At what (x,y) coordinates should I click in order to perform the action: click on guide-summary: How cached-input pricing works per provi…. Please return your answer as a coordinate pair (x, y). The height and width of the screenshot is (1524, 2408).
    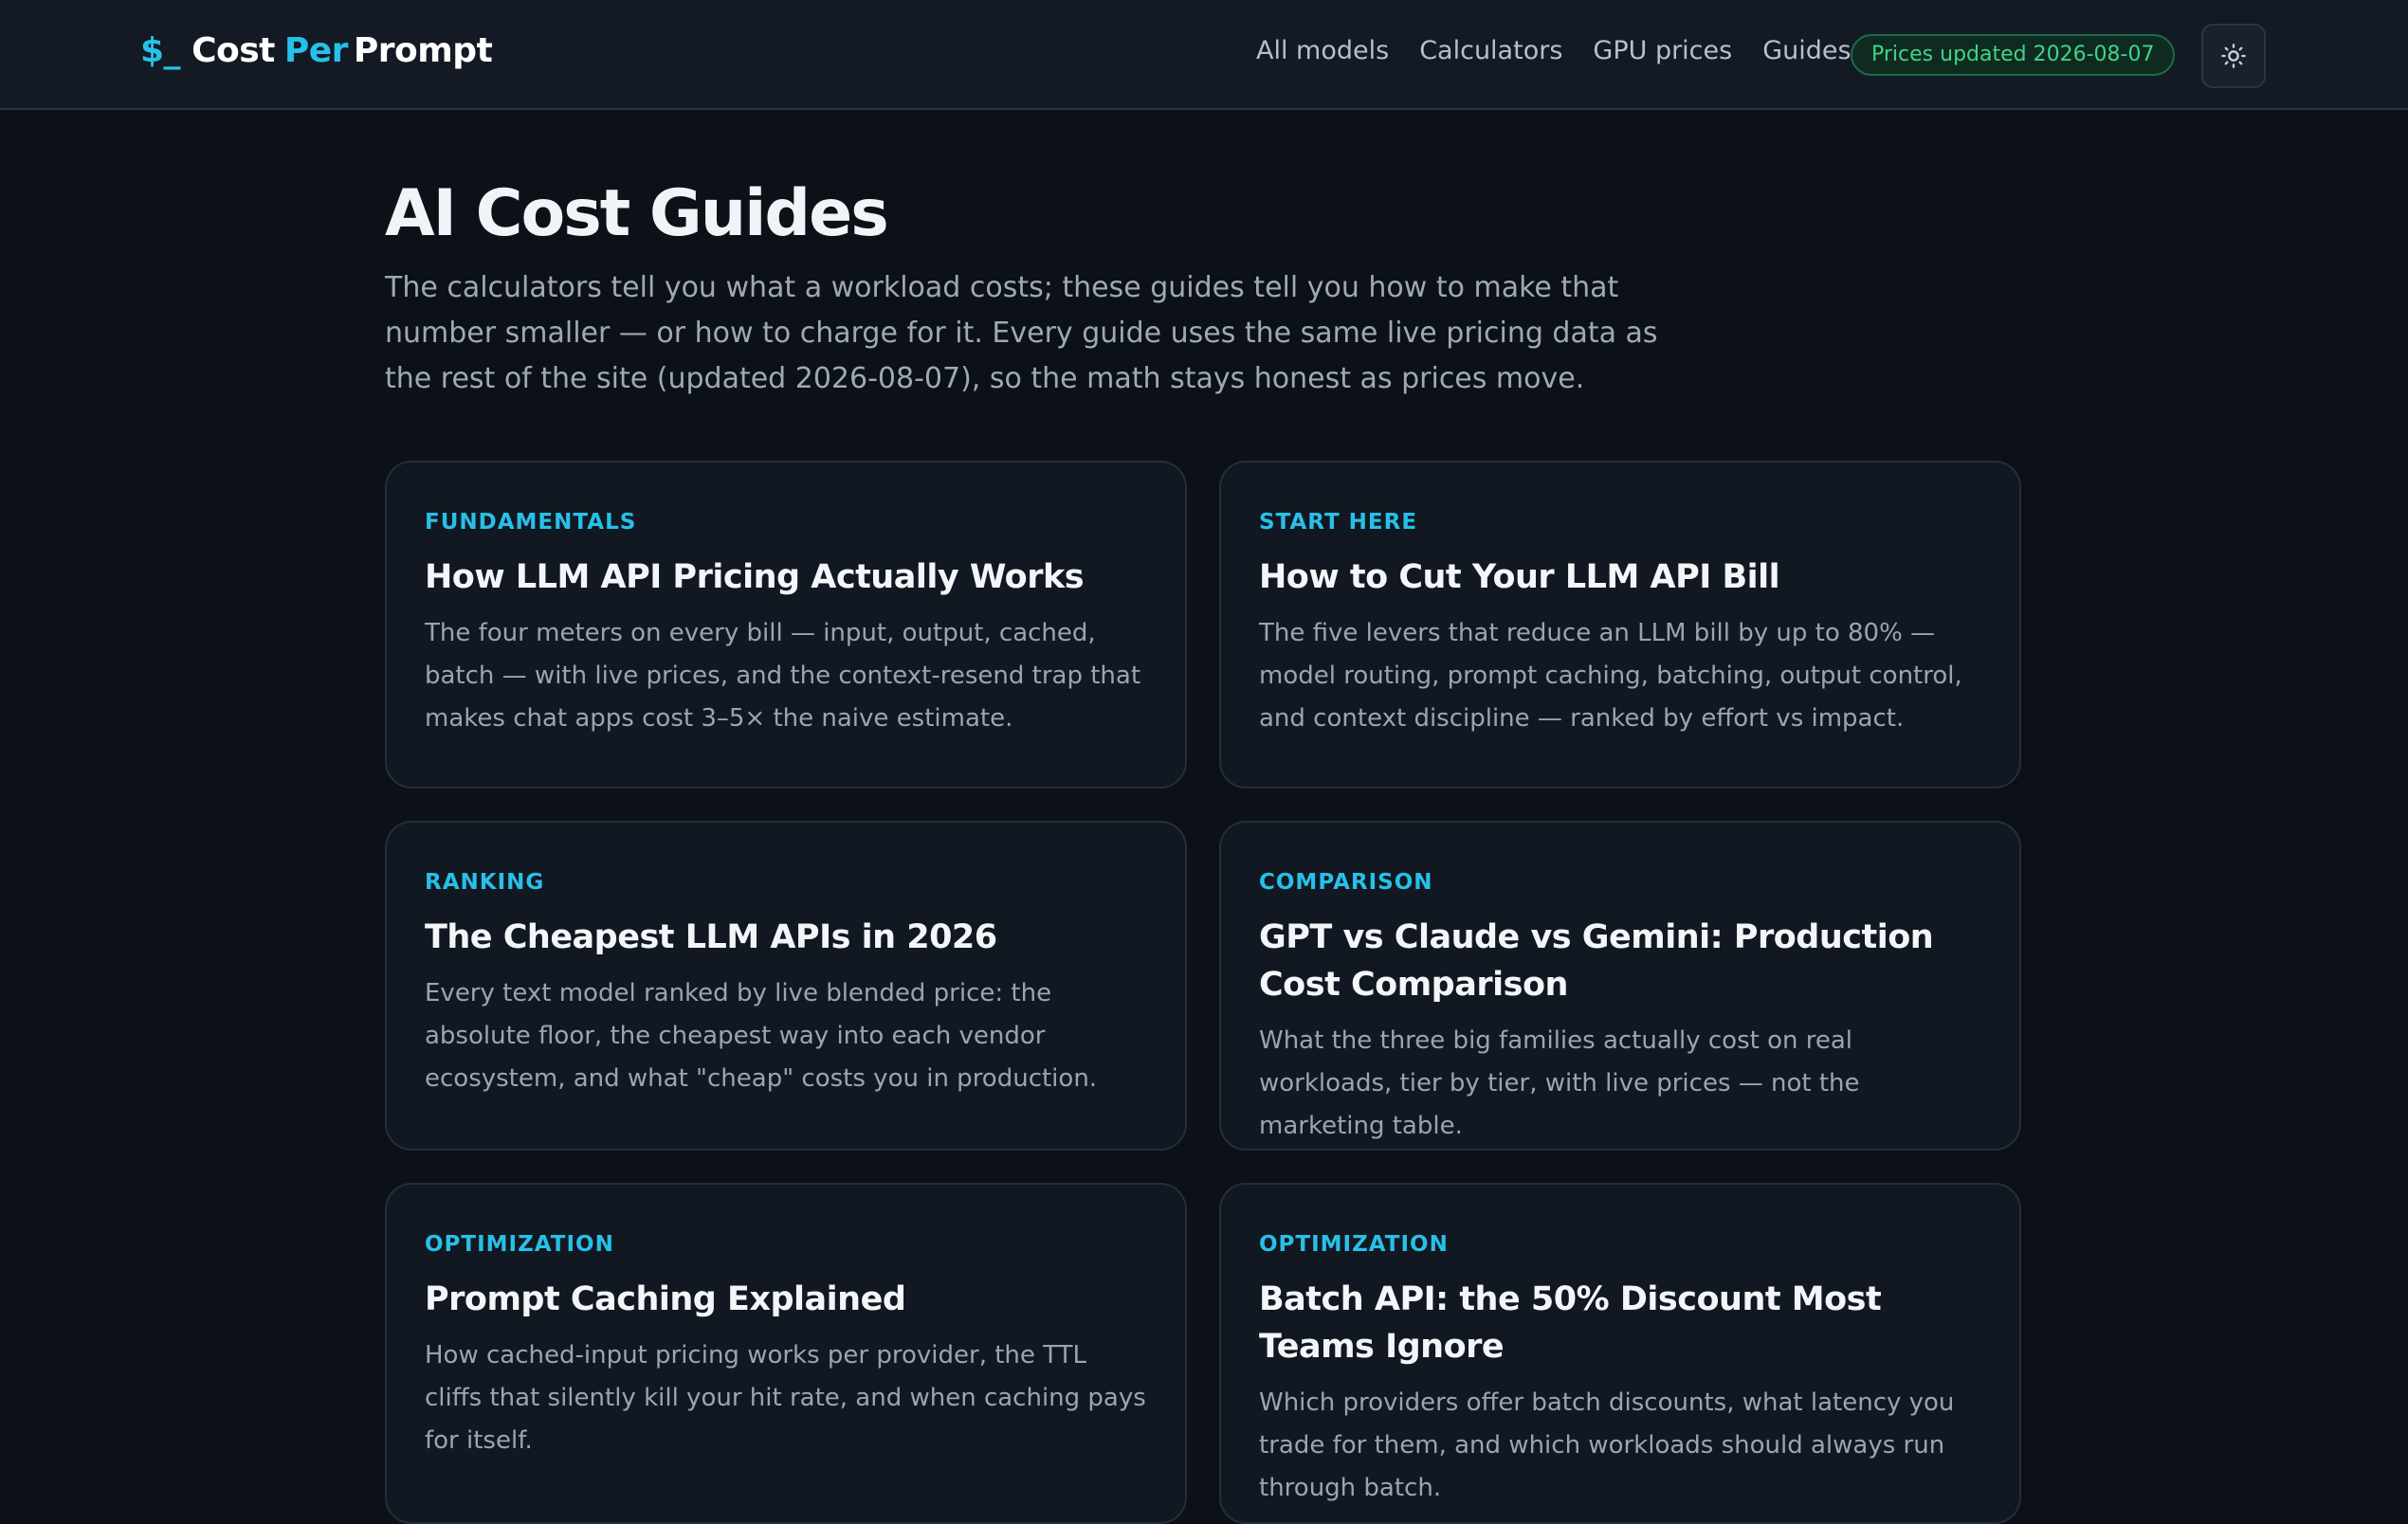
    Looking at the image, I should click on (785, 1398).